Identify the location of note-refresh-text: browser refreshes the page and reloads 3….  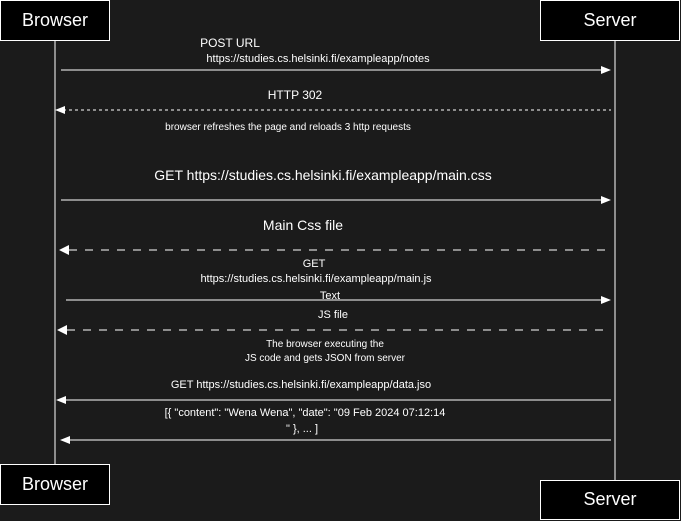
(288, 127).